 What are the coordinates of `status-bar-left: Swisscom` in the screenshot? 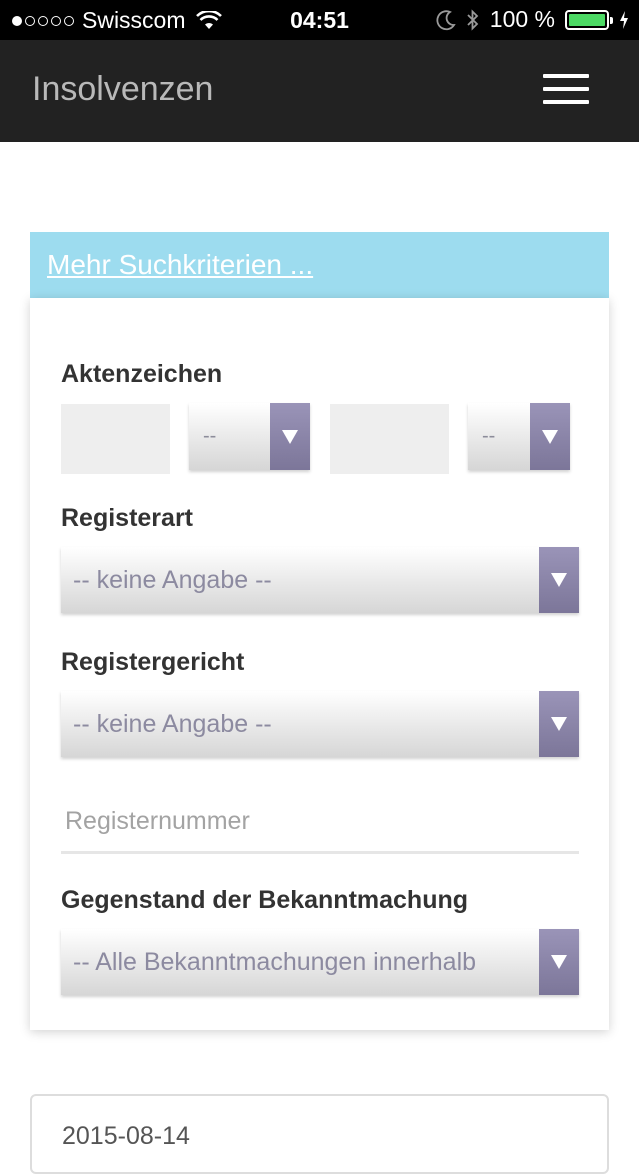 It's located at (117, 20).